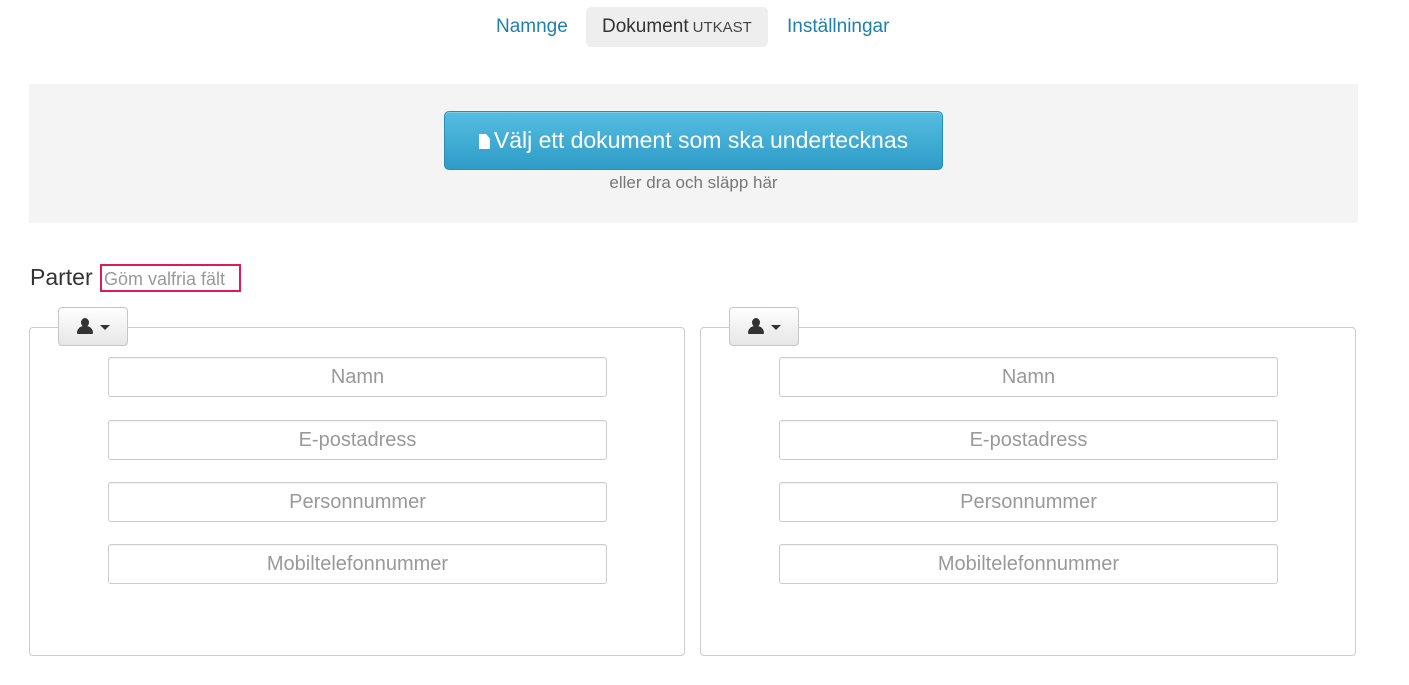  What do you see at coordinates (532, 27) in the screenshot?
I see `tab-namnge: Namnge` at bounding box center [532, 27].